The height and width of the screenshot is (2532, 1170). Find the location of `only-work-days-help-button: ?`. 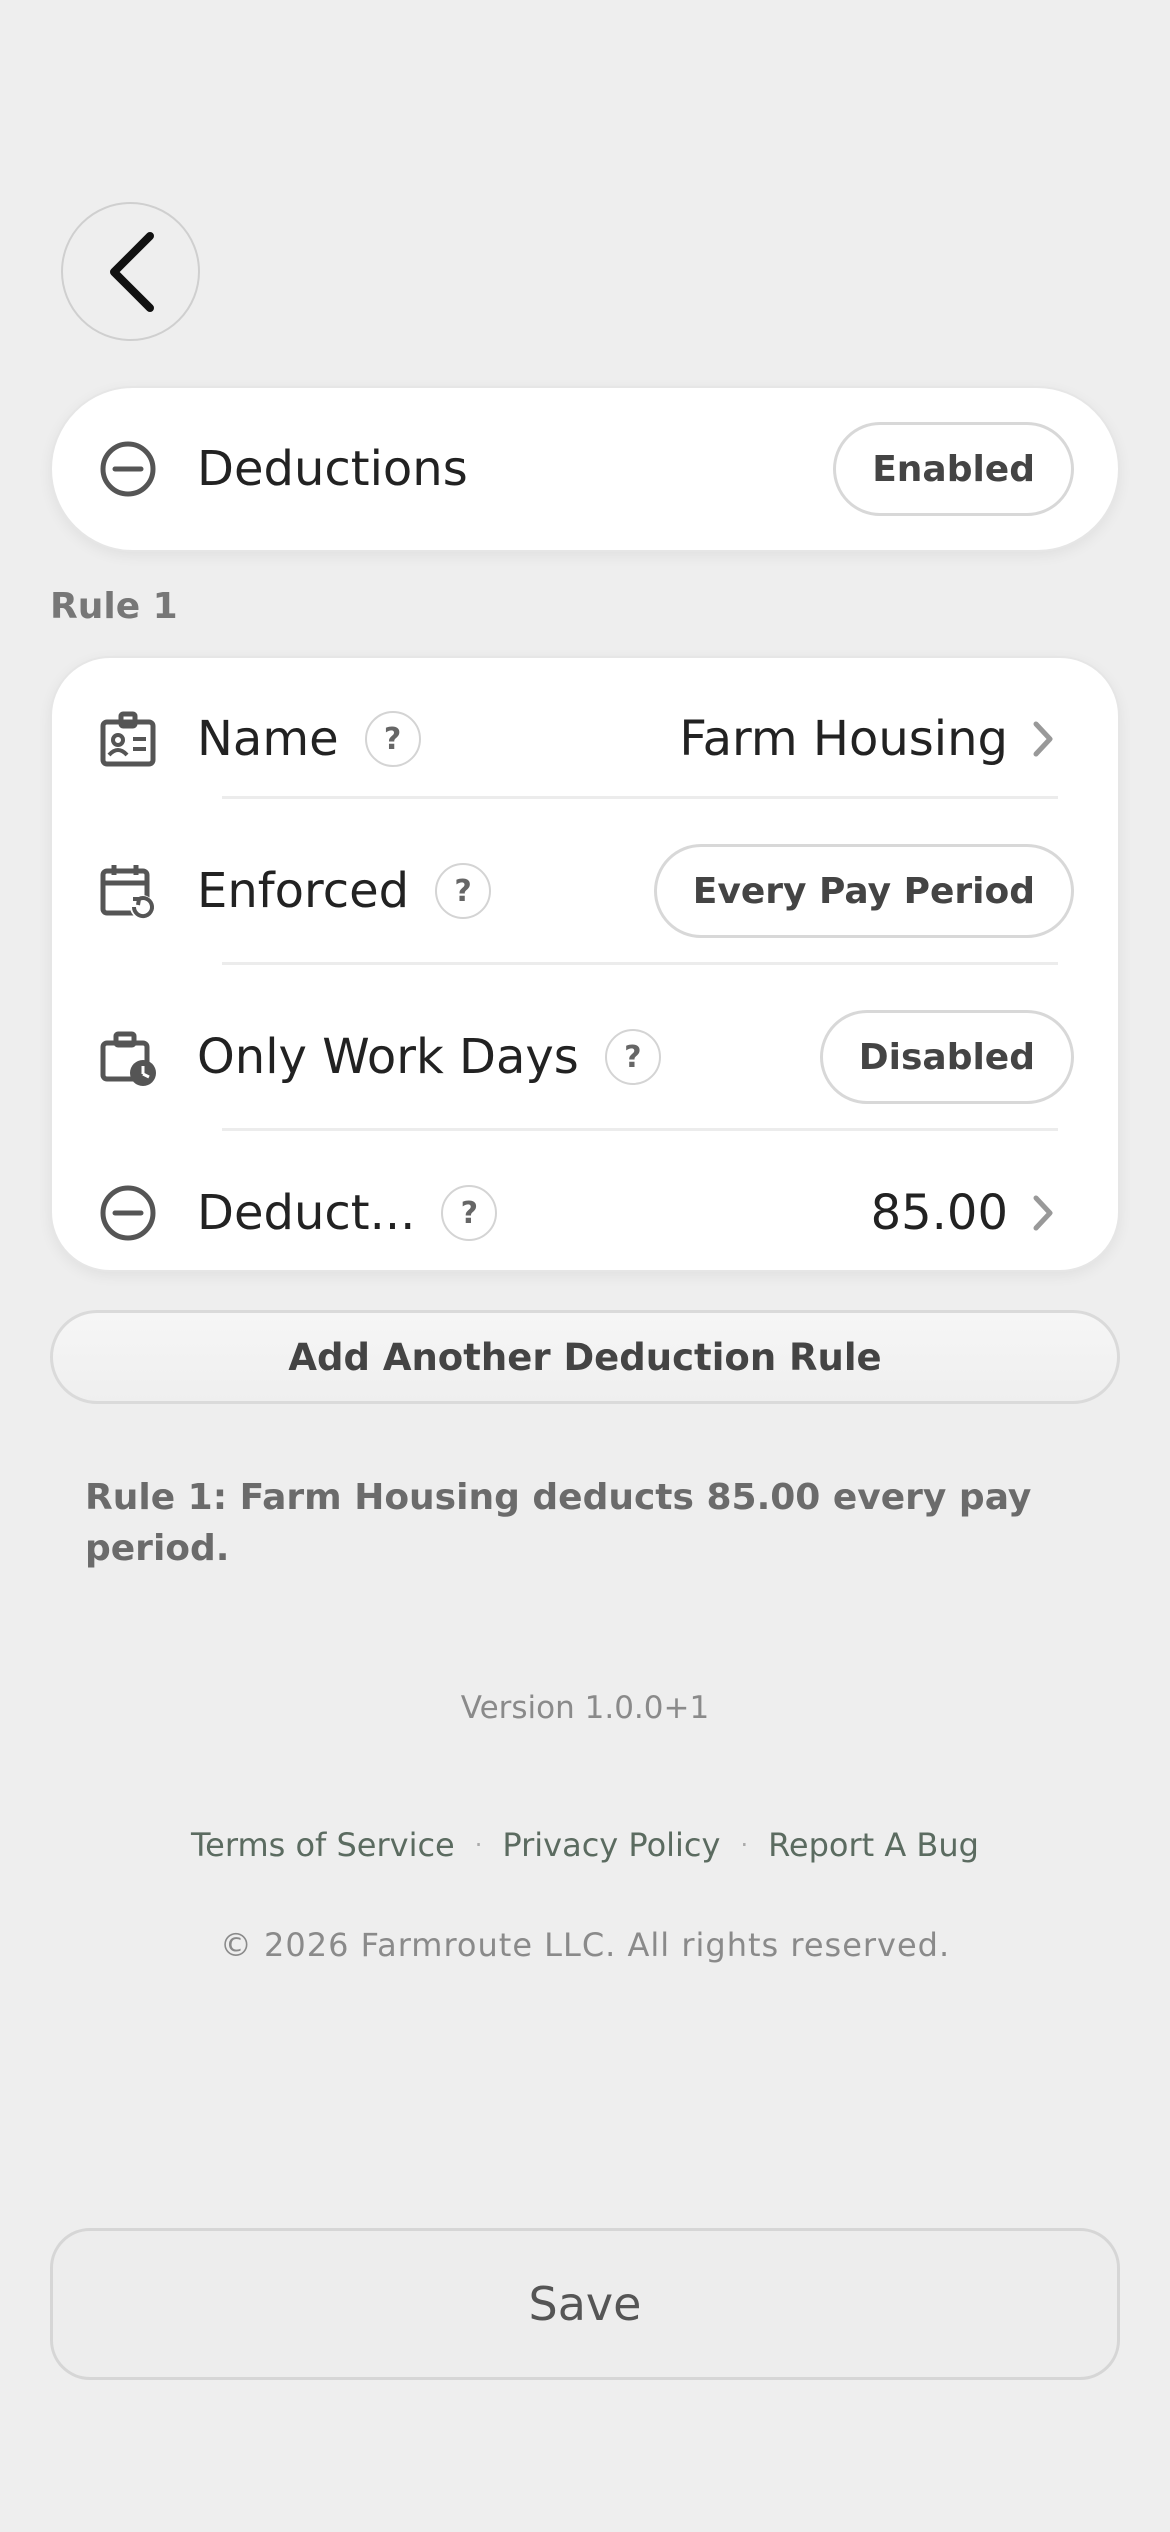

only-work-days-help-button: ? is located at coordinates (632, 1057).